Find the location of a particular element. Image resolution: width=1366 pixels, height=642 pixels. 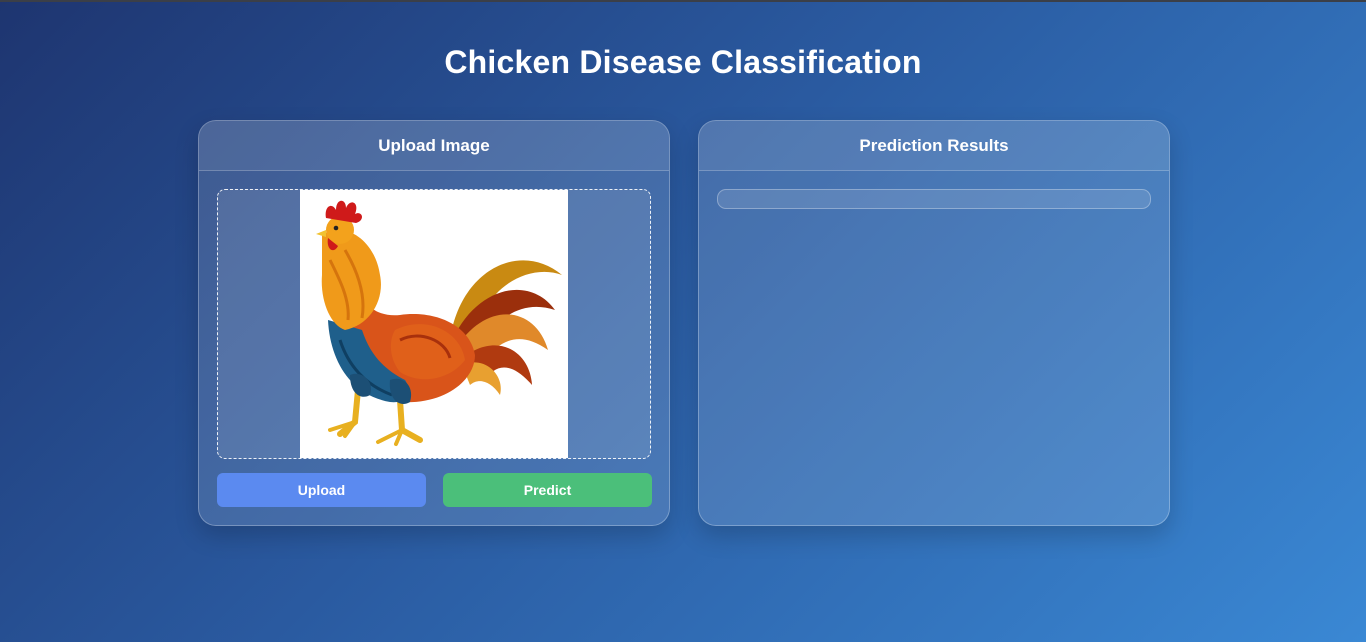

prediction-result-field is located at coordinates (934, 199).